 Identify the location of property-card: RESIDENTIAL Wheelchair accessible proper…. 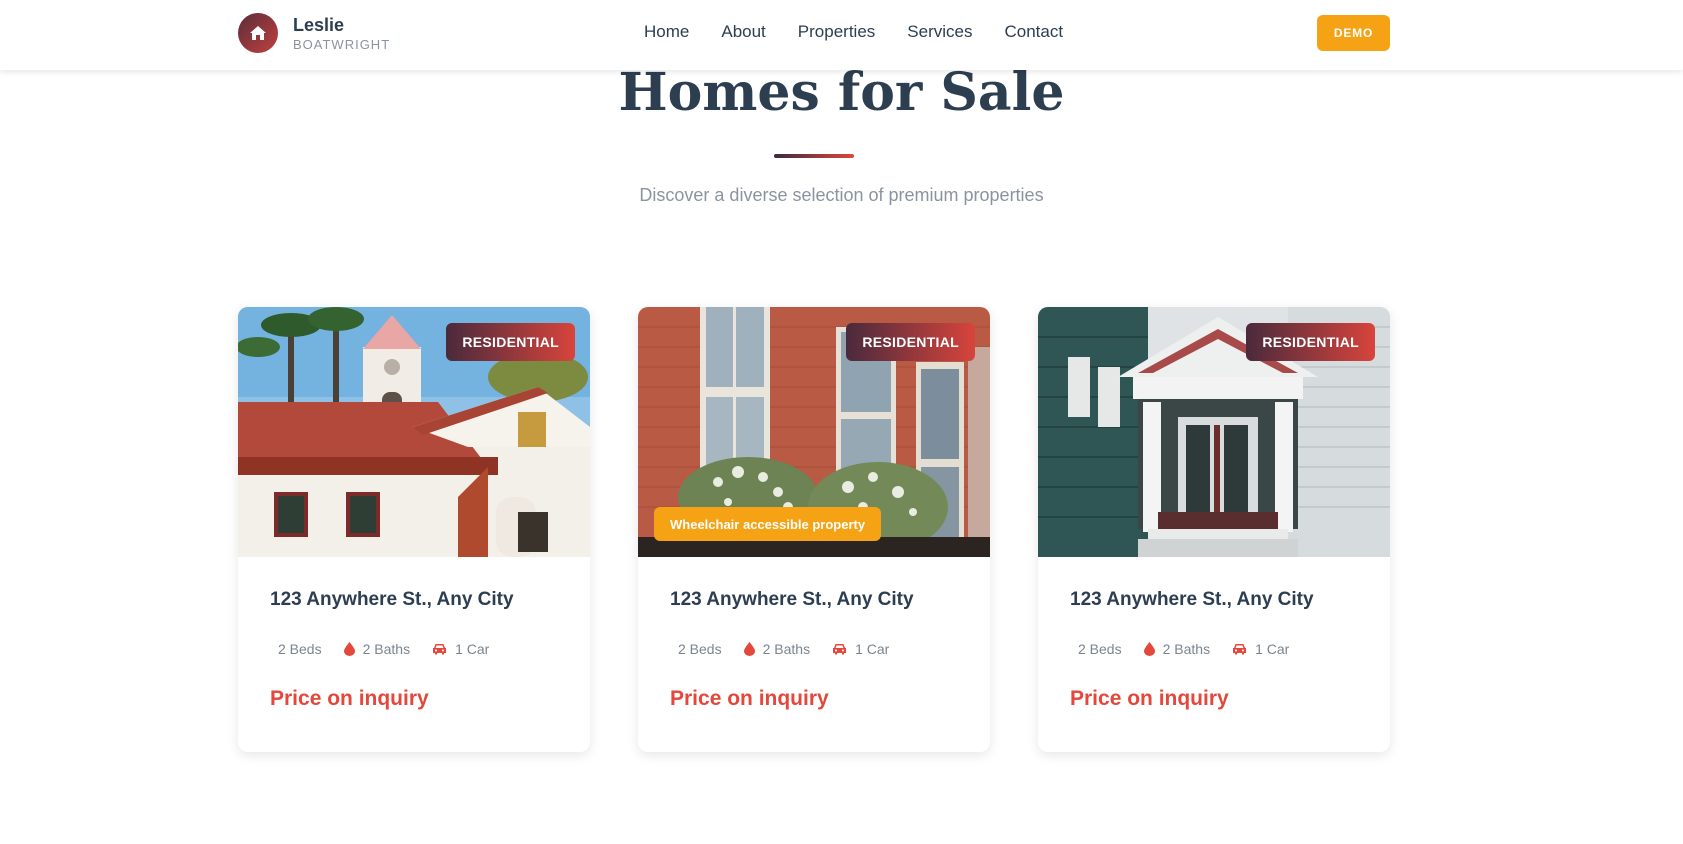
(814, 529).